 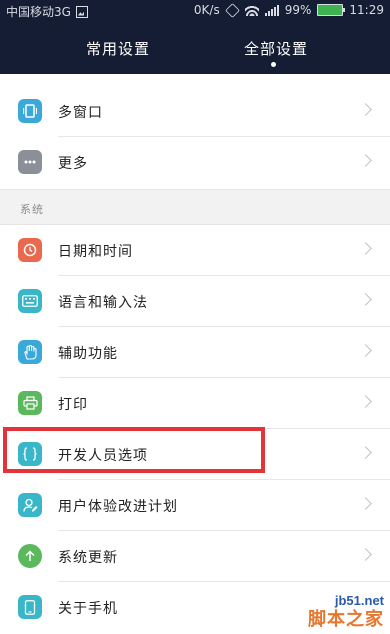 I want to click on keyboard-icon, so click(x=30, y=301).